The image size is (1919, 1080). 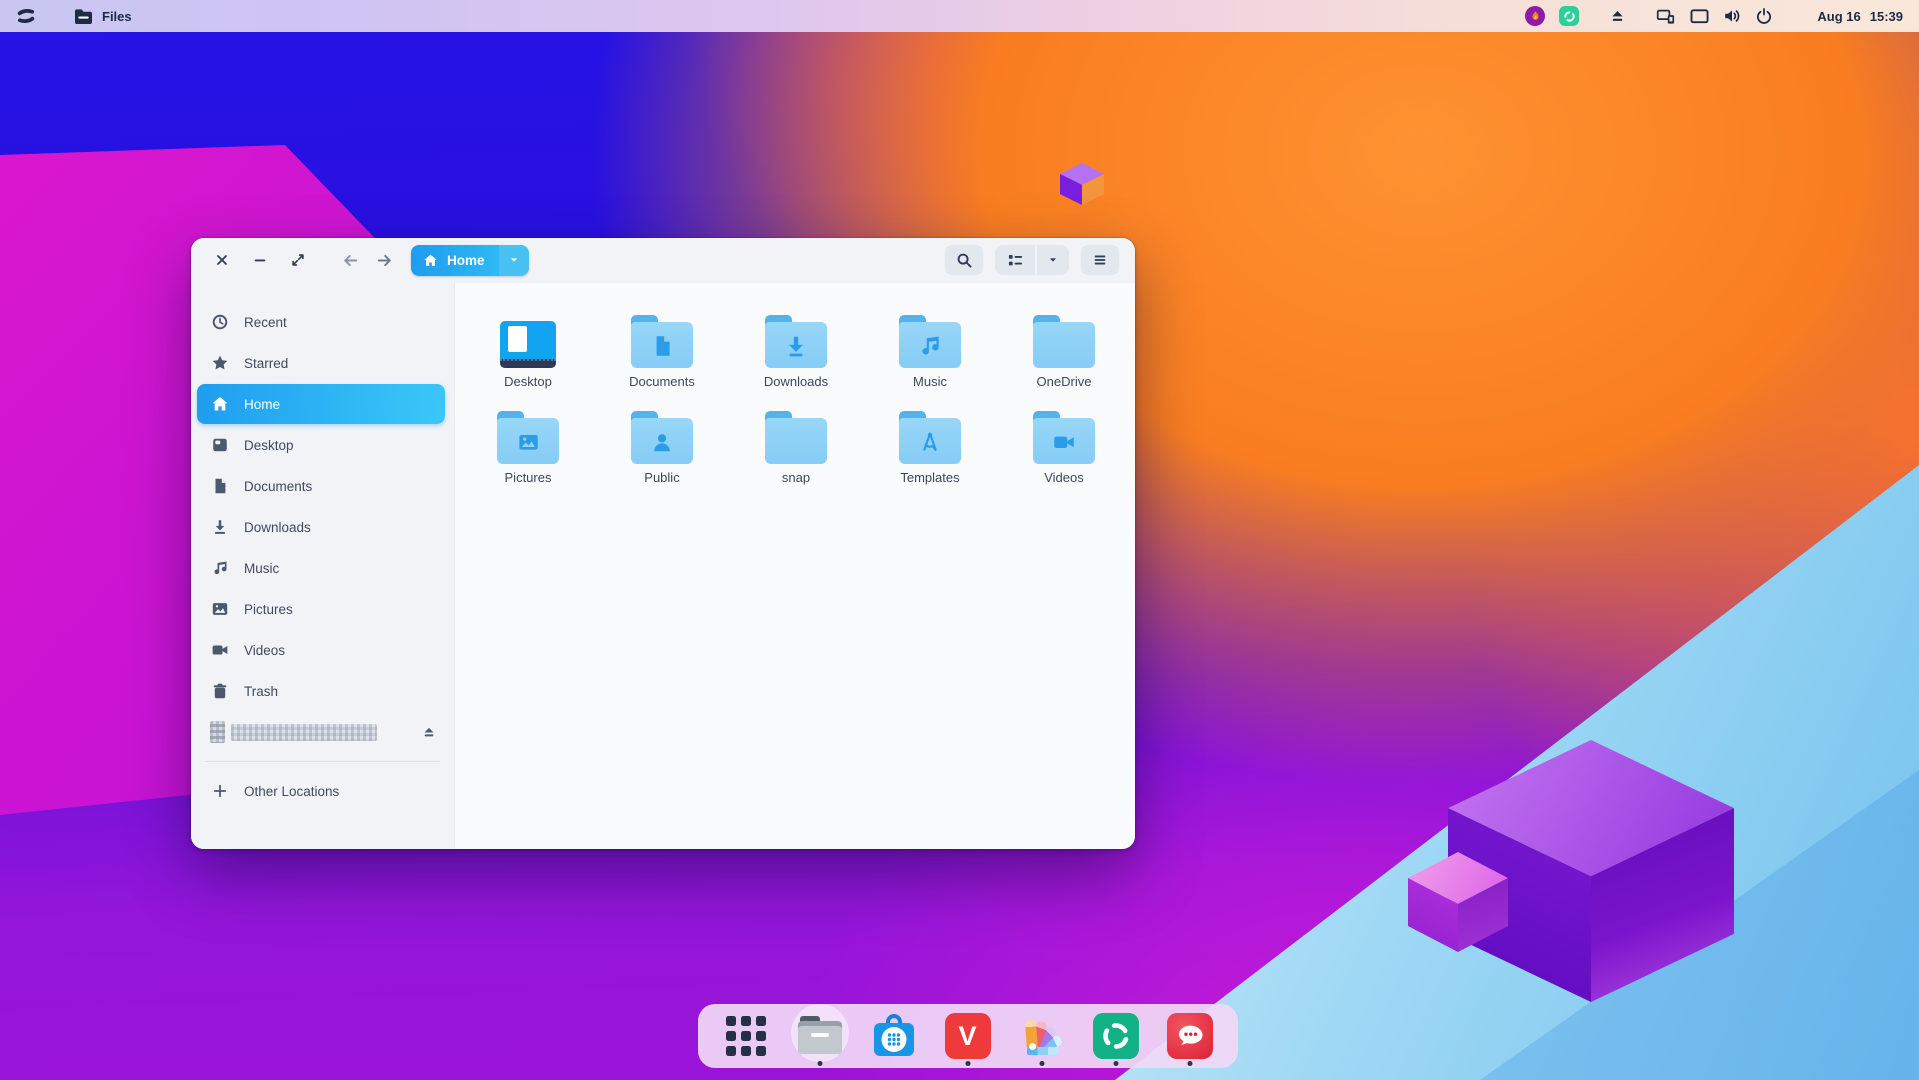 I want to click on vivaldi-browser-icon: V, so click(x=967, y=1036).